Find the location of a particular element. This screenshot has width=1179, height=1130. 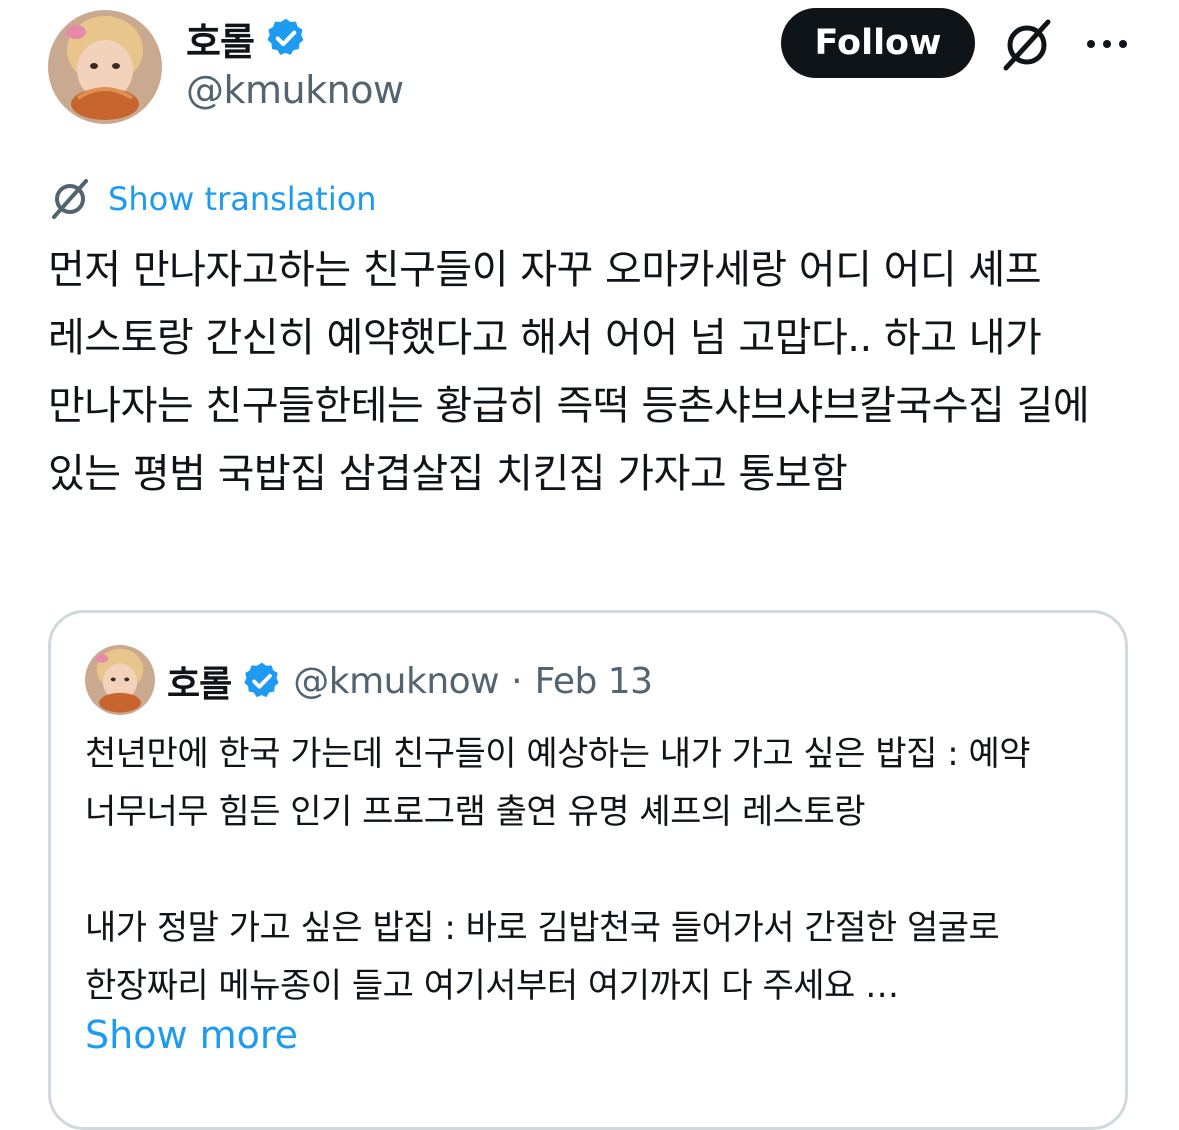

show-translation-link: Show translation is located at coordinates (242, 199).